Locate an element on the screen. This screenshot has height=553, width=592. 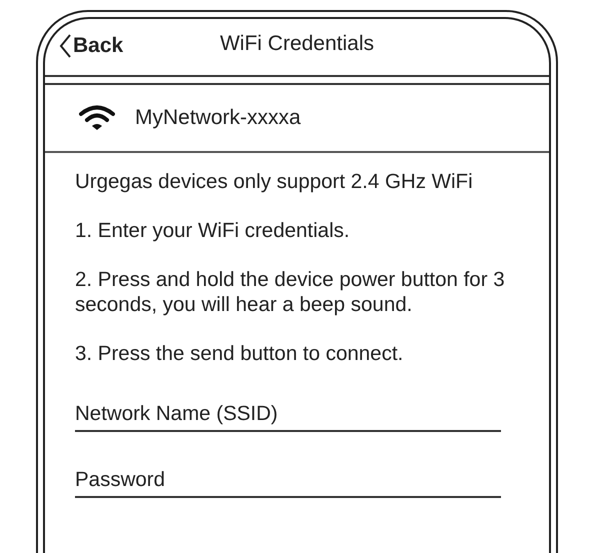
instruction-text: Urgegas devices only support 2.4 GHz WiFi is located at coordinates (274, 181).